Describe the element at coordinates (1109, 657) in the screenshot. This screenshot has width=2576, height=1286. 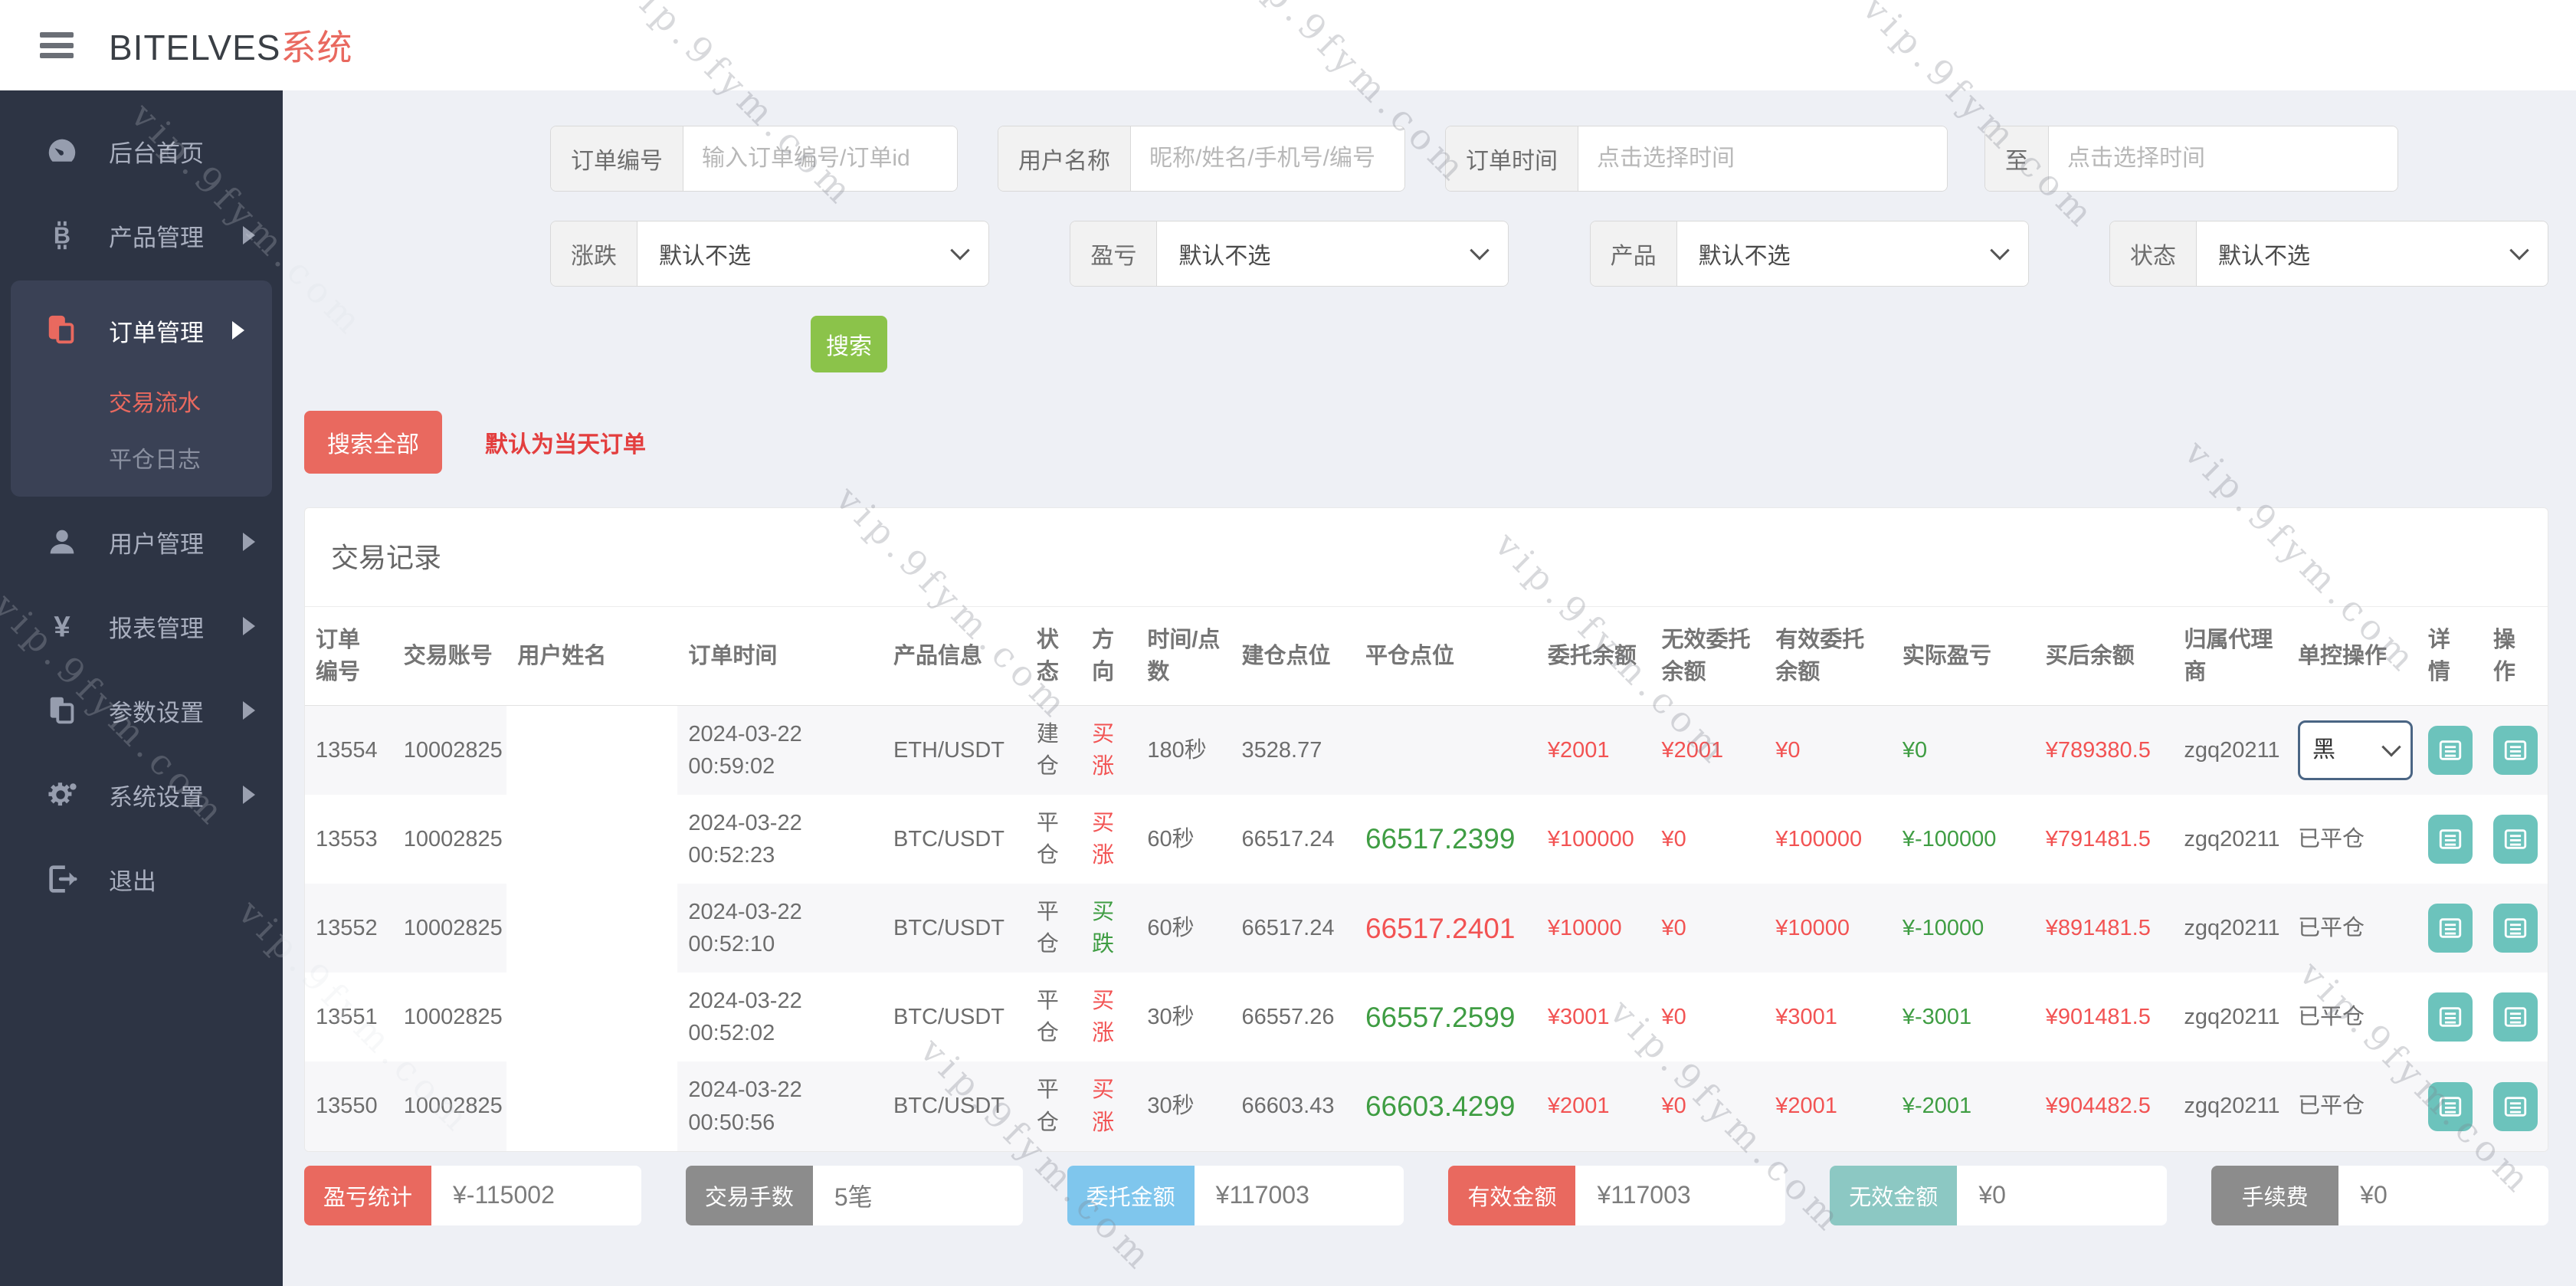
I see `col-direction: 方向` at that location.